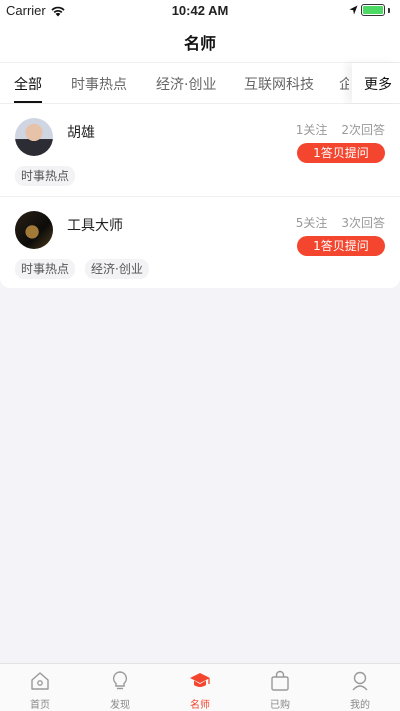 The image size is (400, 711). I want to click on tab-economy-startup: 经济·创业, so click(186, 84).